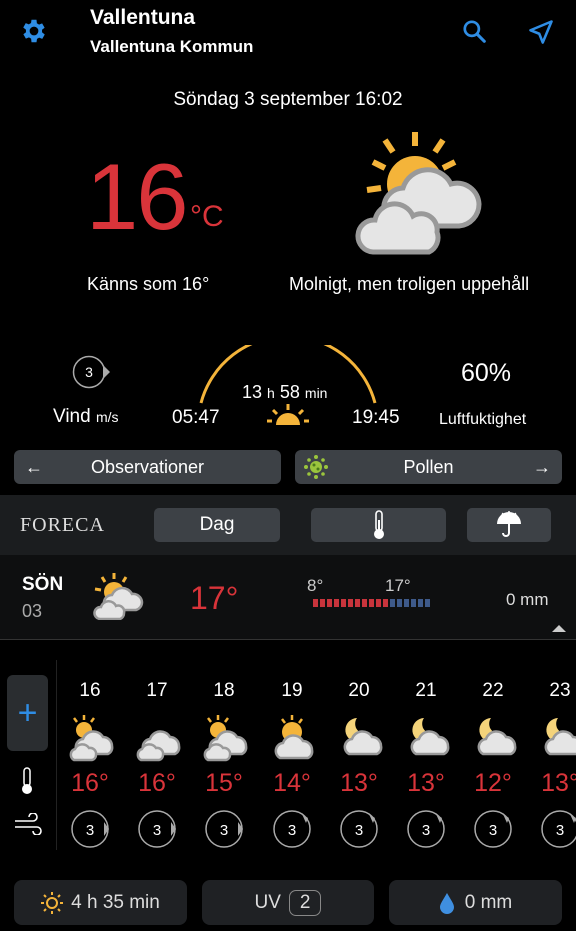 The width and height of the screenshot is (576, 931). Describe the element at coordinates (447, 903) in the screenshot. I see `raindrop-icon` at that location.